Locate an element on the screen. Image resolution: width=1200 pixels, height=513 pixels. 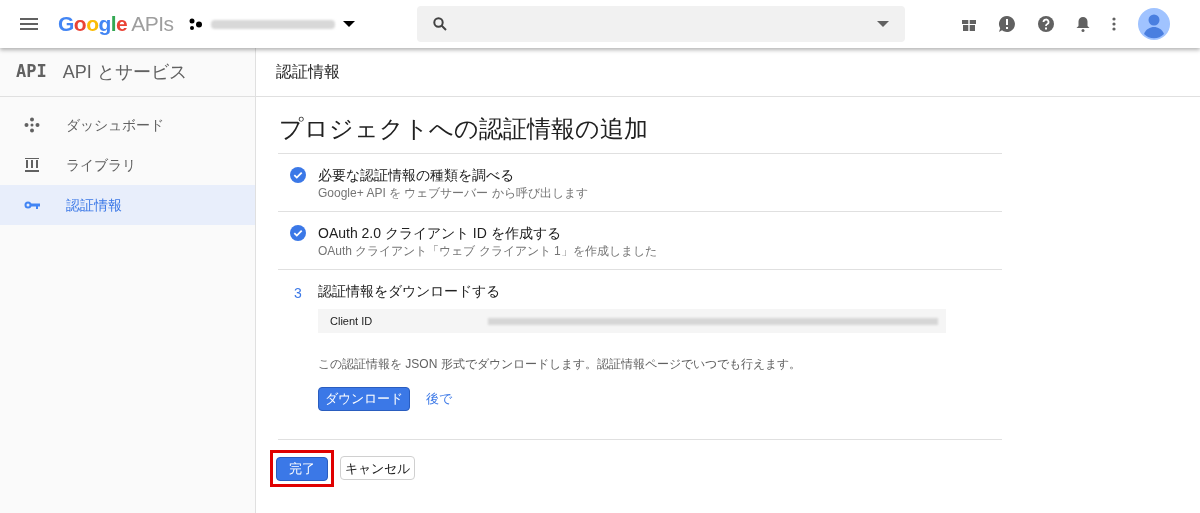
search-icon is located at coordinates (440, 24).